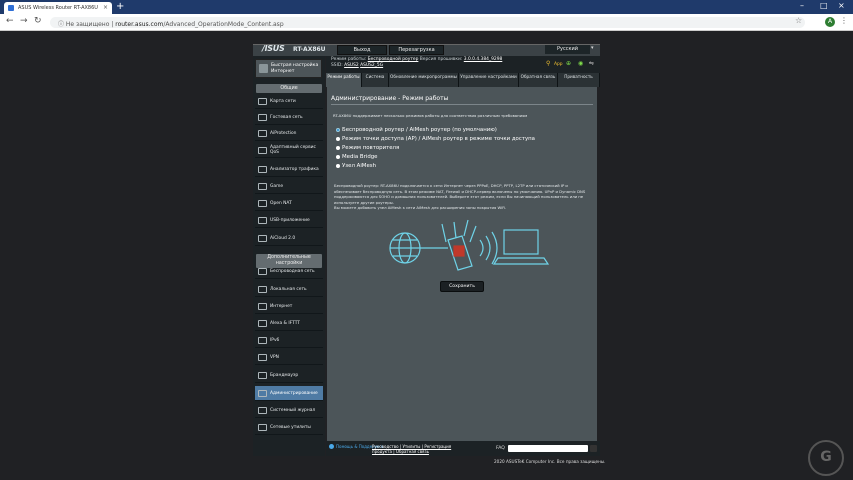 The width and height of the screenshot is (853, 480). I want to click on help-icon, so click(331, 446).